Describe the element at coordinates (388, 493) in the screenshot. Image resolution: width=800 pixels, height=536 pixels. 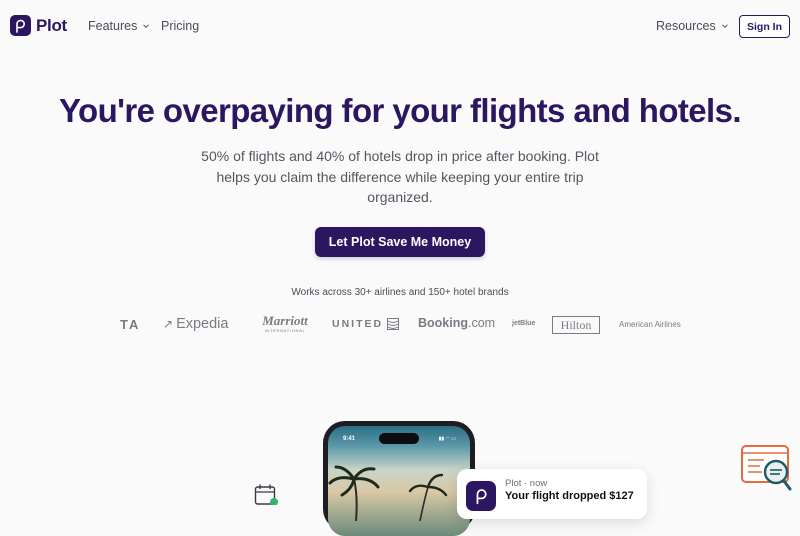
I see `palm-trees-image` at that location.